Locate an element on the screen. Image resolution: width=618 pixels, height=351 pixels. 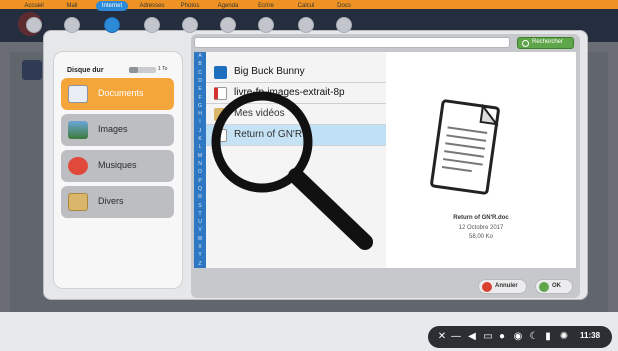
search-button: Rechercher is located at coordinates (545, 43).